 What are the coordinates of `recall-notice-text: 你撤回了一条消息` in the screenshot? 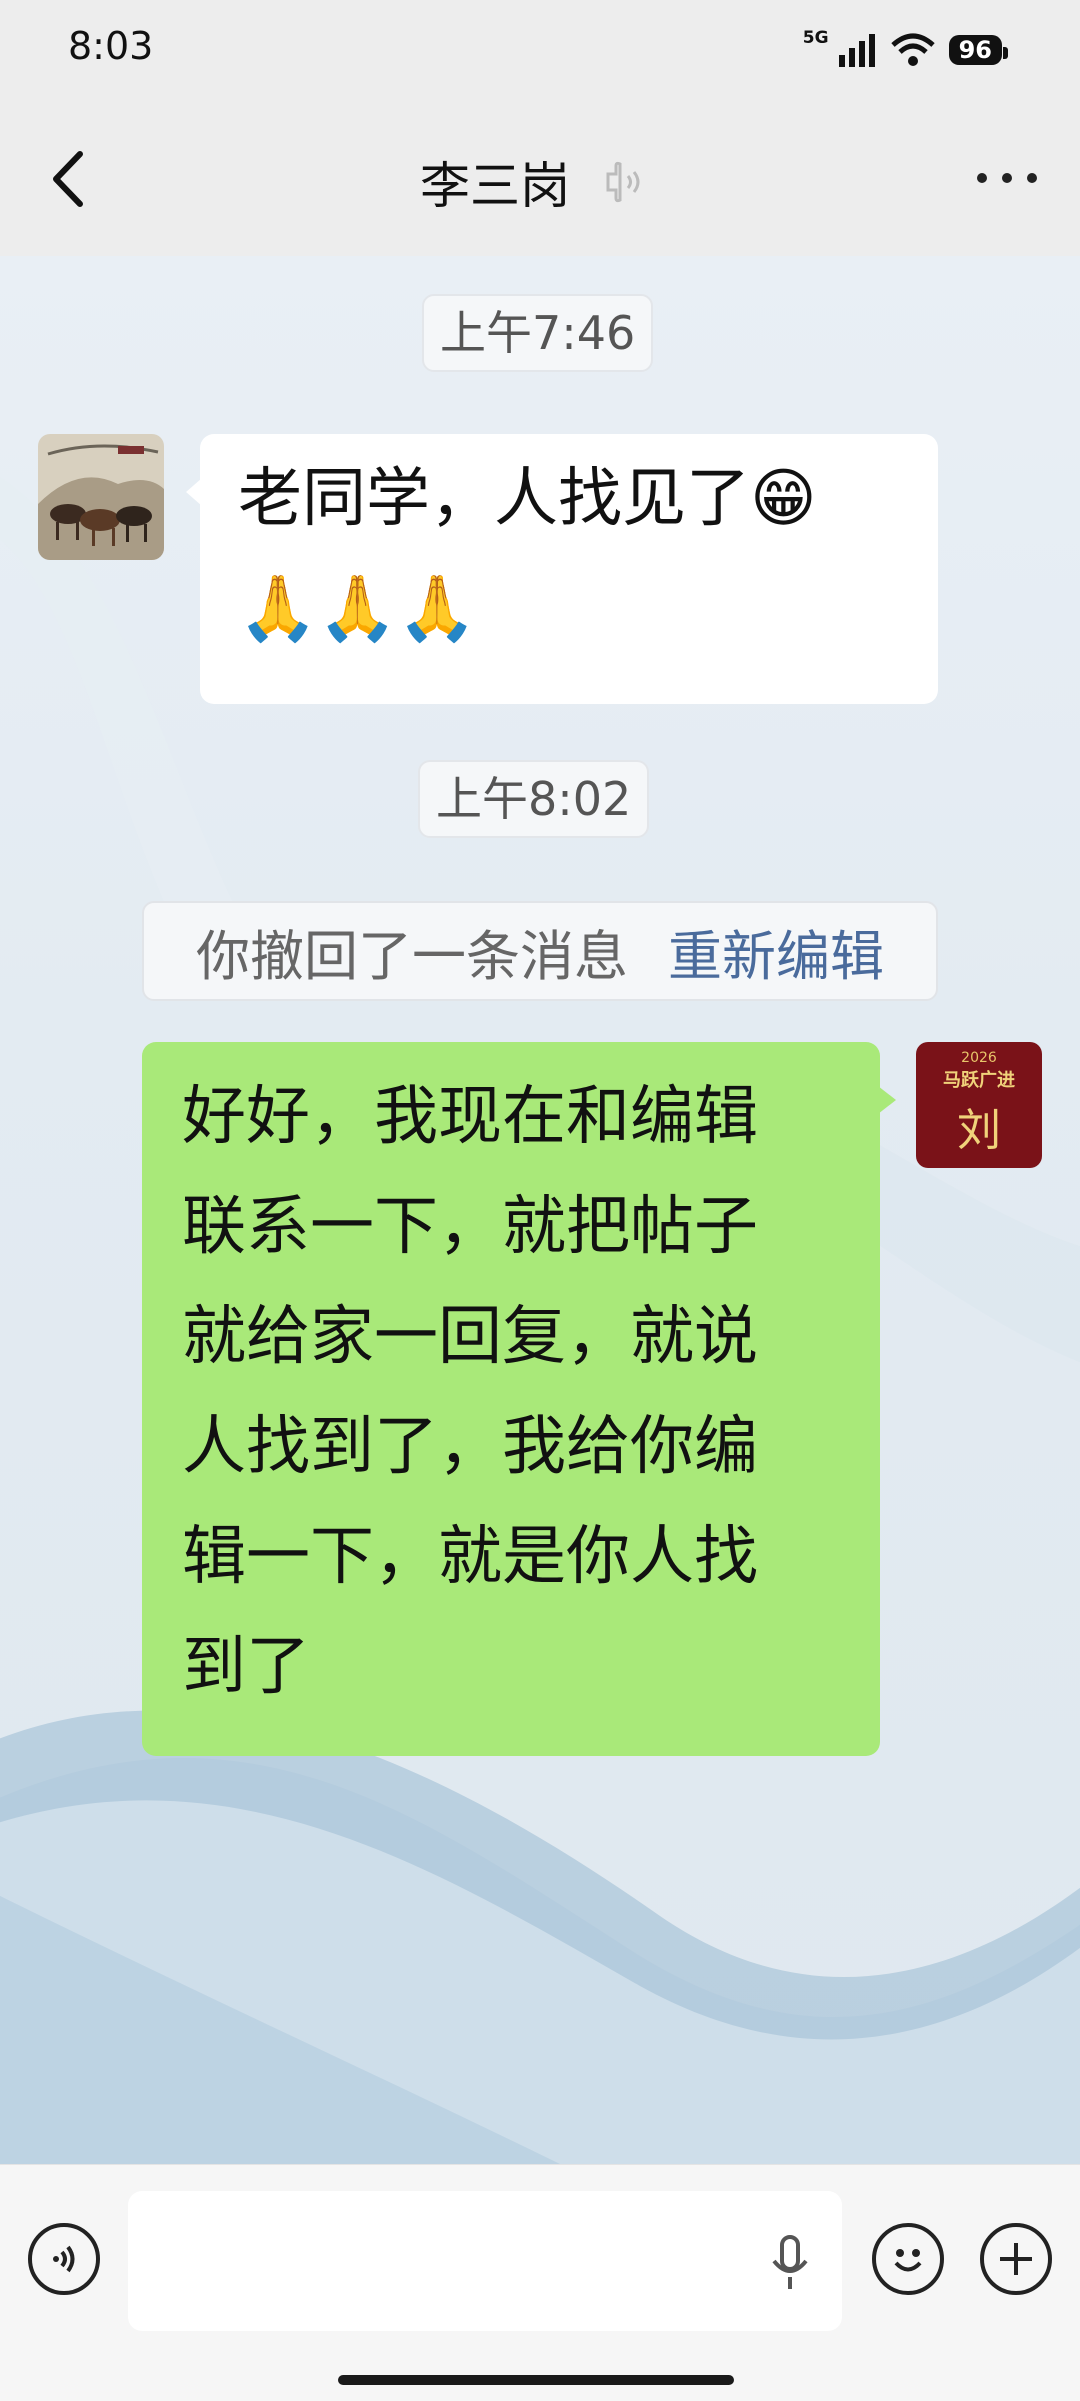 It's located at (412, 956).